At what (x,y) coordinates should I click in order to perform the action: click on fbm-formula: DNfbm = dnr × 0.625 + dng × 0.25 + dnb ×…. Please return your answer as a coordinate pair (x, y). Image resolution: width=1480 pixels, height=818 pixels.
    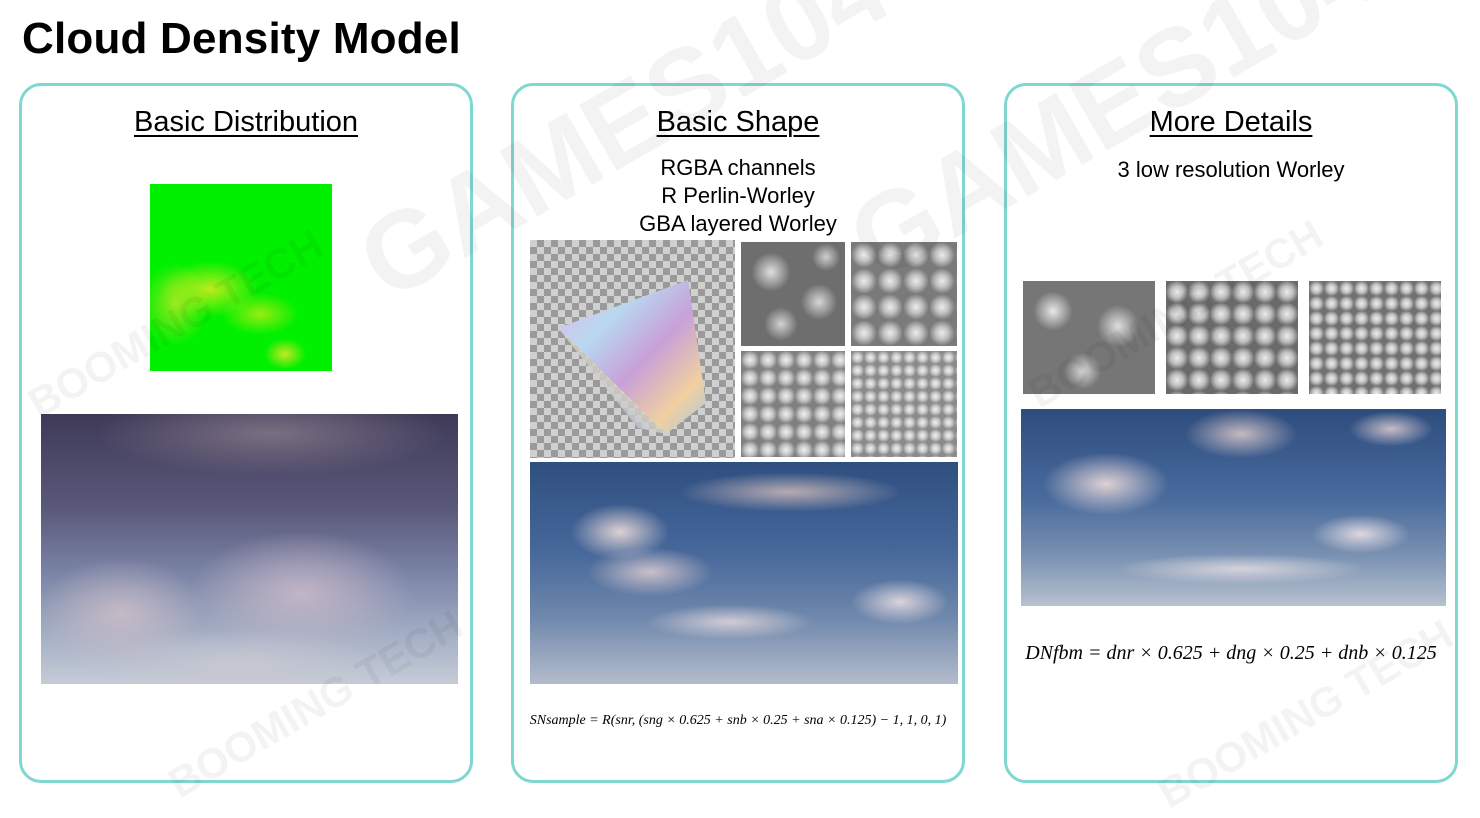
    Looking at the image, I should click on (1231, 653).